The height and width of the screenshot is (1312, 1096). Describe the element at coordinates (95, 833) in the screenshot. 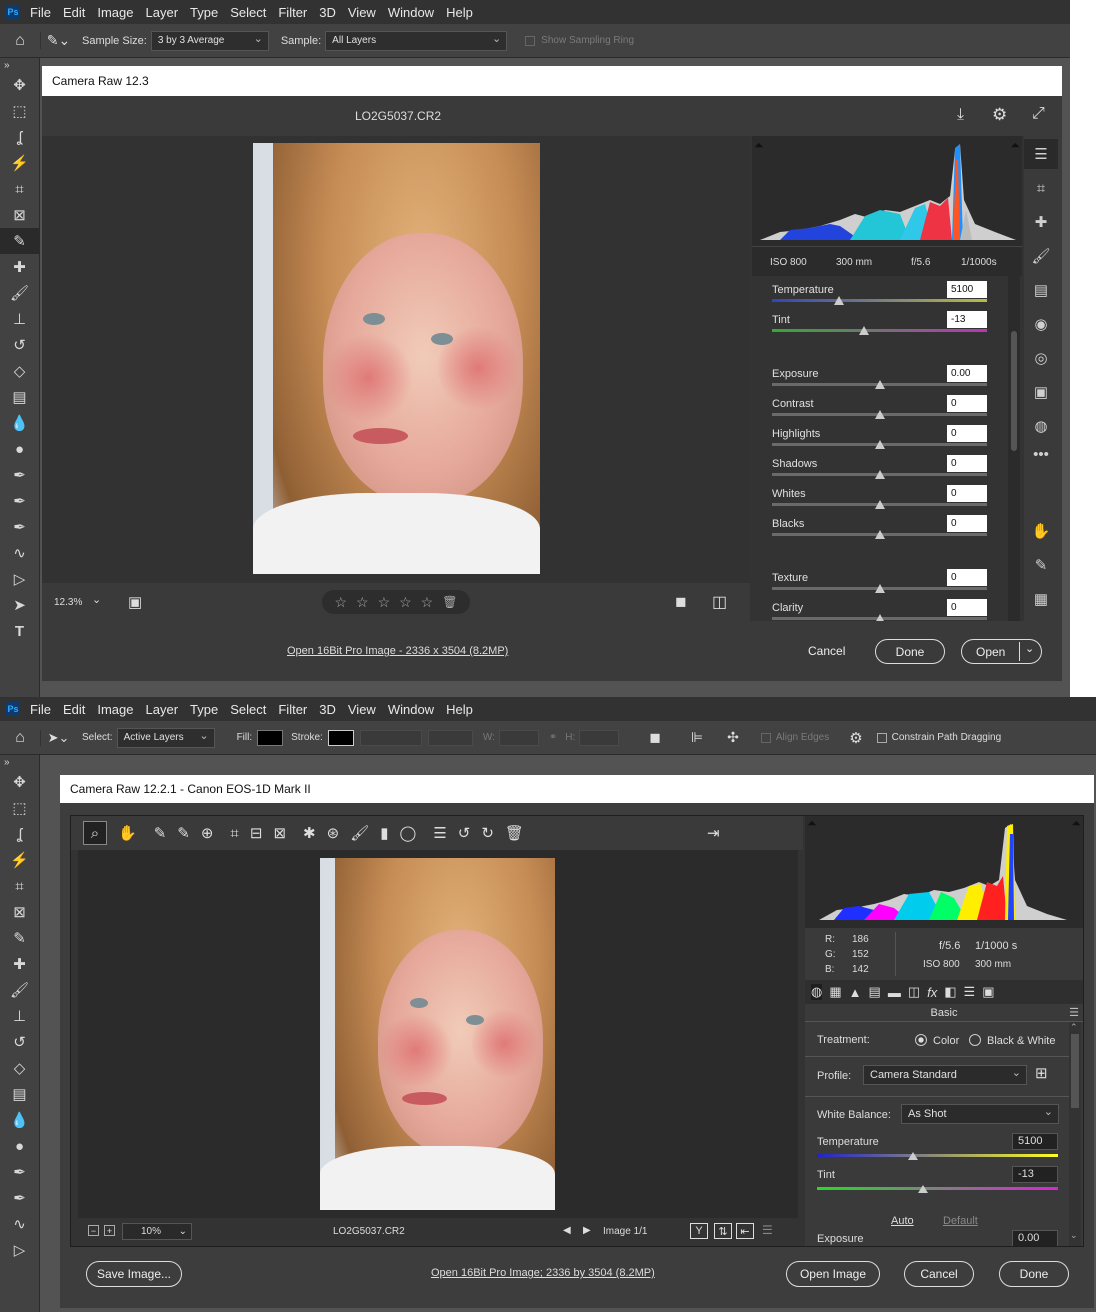

I see `zoom-tool-icon: ⌕` at that location.